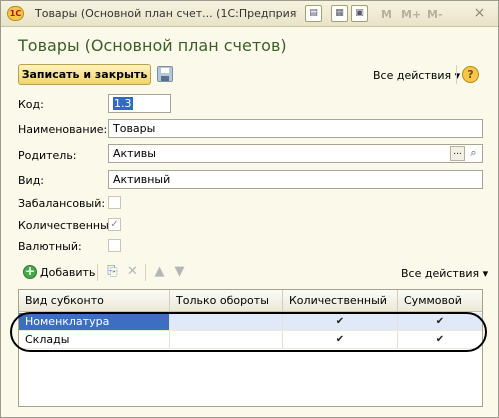  What do you see at coordinates (339, 13) in the screenshot?
I see `calculator-icon: ▦` at bounding box center [339, 13].